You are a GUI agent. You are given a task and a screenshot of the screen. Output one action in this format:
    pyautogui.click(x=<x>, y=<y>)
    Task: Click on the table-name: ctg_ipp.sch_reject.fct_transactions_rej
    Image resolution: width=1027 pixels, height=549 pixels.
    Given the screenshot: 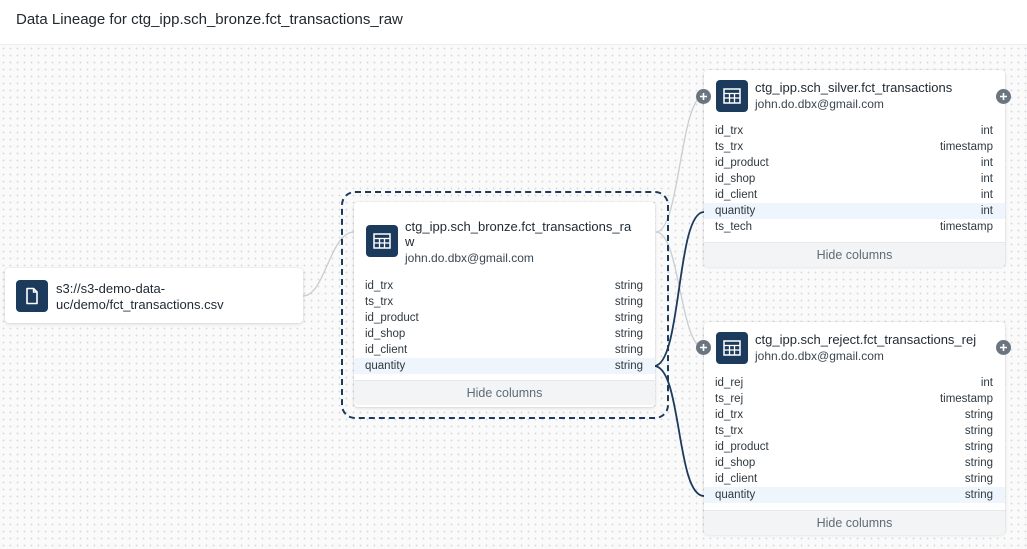 What is the action you would take?
    pyautogui.click(x=866, y=339)
    